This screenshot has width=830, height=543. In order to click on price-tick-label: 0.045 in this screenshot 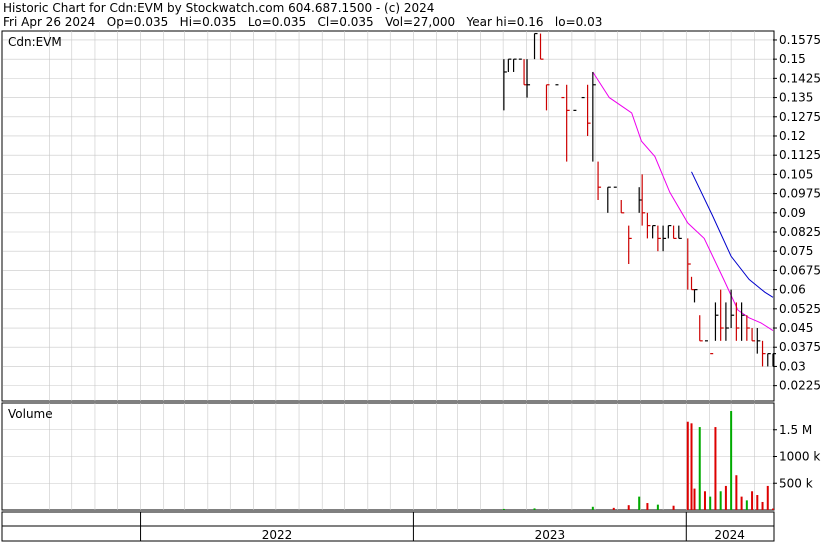, I will do `click(796, 328)`.